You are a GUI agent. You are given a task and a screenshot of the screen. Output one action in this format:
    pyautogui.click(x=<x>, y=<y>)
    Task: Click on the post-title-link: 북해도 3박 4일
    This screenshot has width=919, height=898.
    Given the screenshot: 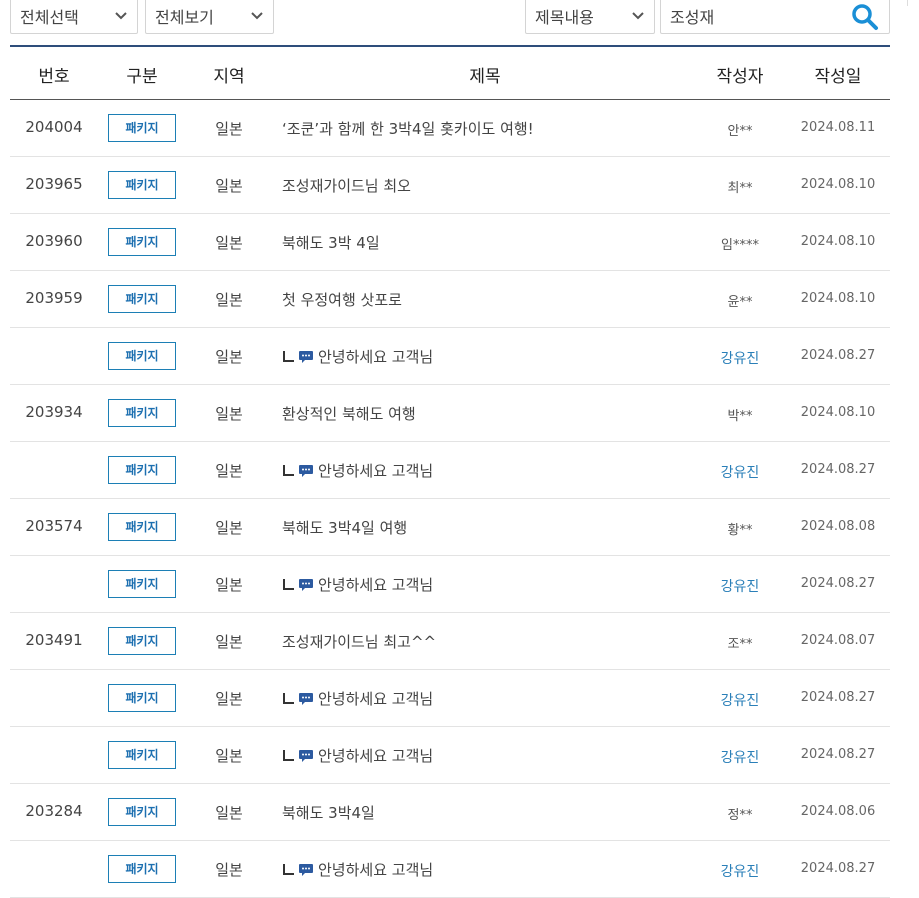 What is the action you would take?
    pyautogui.click(x=482, y=242)
    